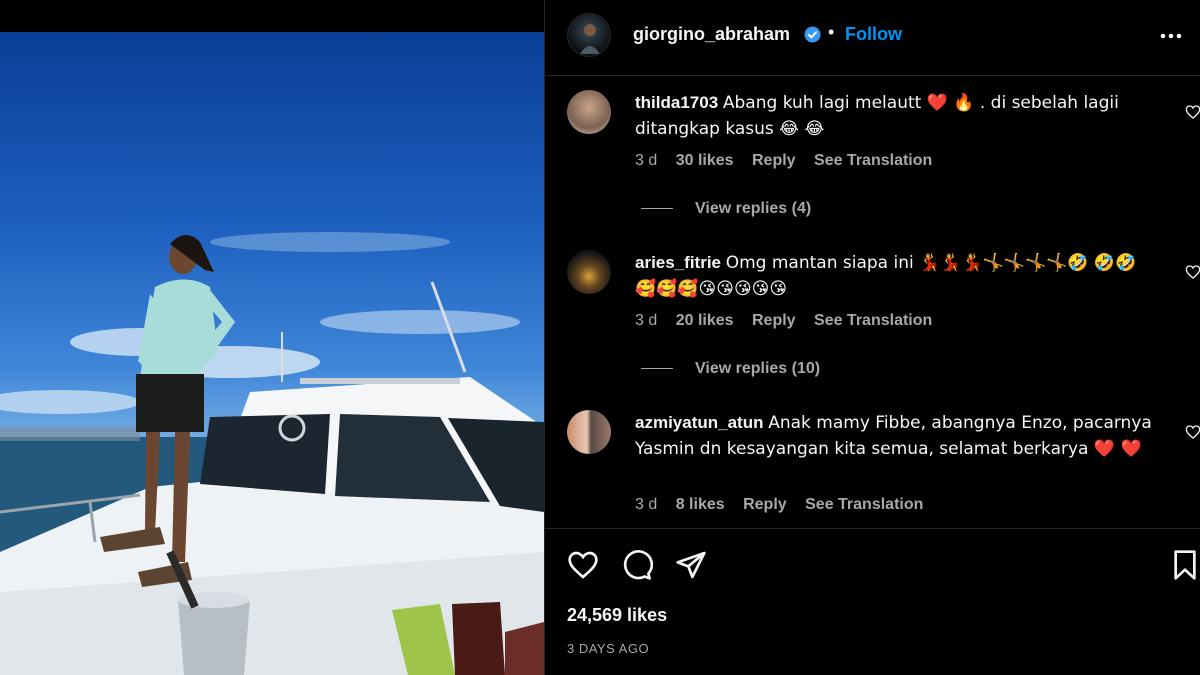 This screenshot has width=1200, height=675. I want to click on view-replies-button: View replies (4), so click(726, 209).